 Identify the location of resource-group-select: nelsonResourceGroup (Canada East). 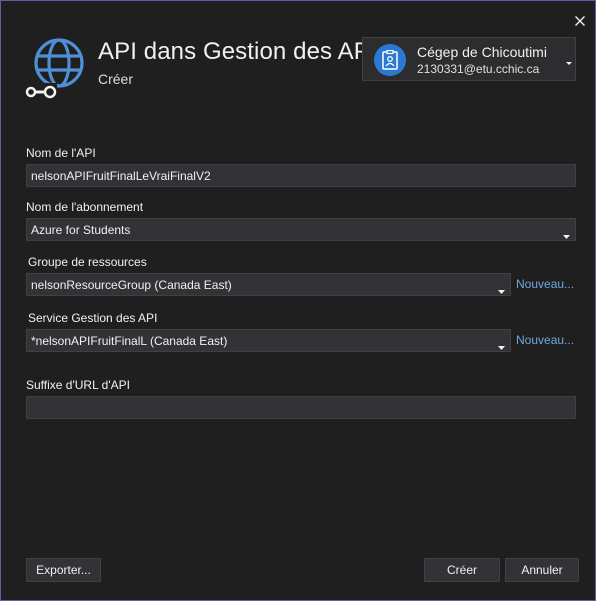
(268, 284).